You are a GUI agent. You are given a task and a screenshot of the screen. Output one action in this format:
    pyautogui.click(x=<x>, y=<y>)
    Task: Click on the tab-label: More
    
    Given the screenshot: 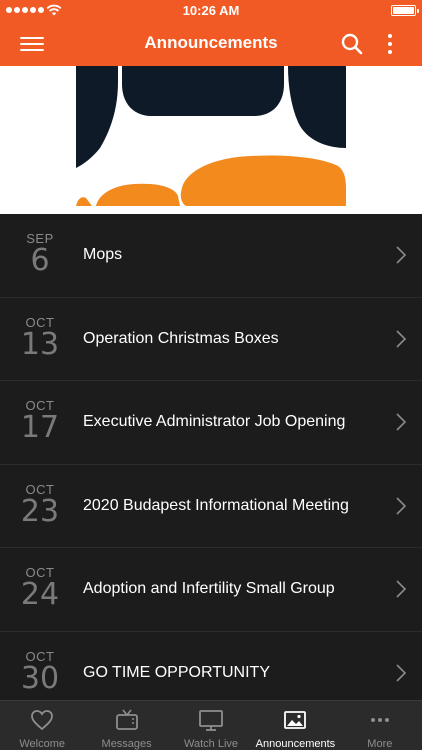 What is the action you would take?
    pyautogui.click(x=380, y=744)
    